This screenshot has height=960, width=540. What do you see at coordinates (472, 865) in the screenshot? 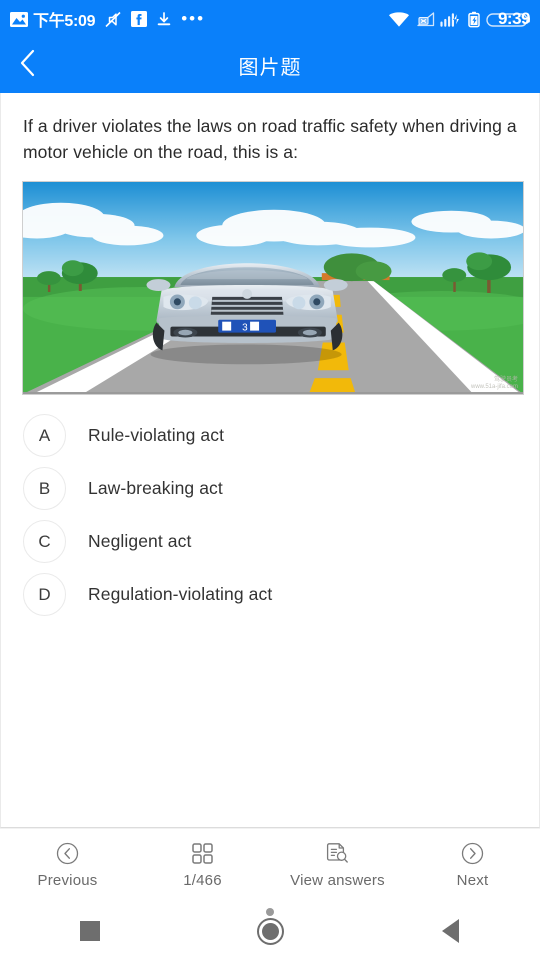
I see `next-button: Next` at bounding box center [472, 865].